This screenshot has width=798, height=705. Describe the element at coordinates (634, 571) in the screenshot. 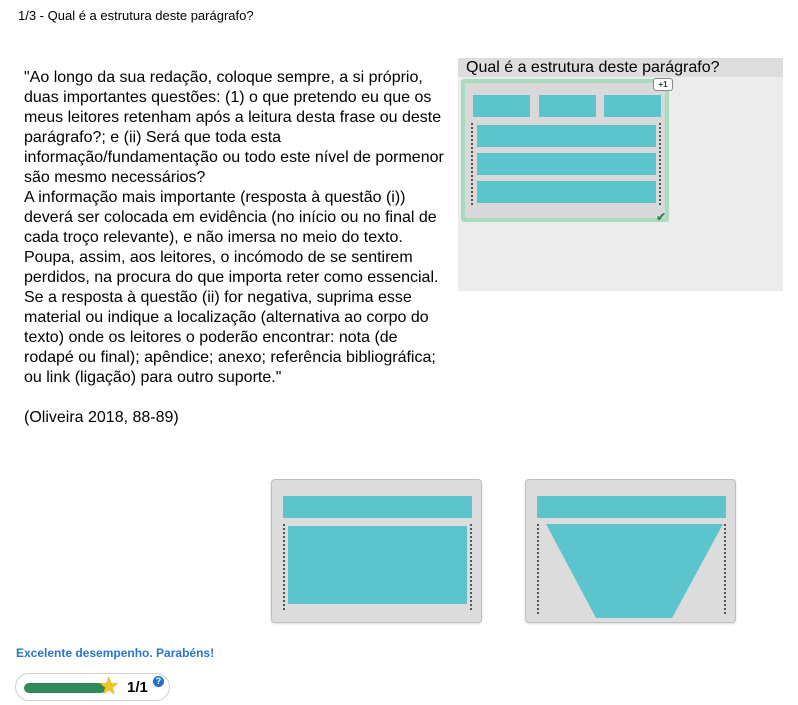

I see `shape-funnel` at that location.